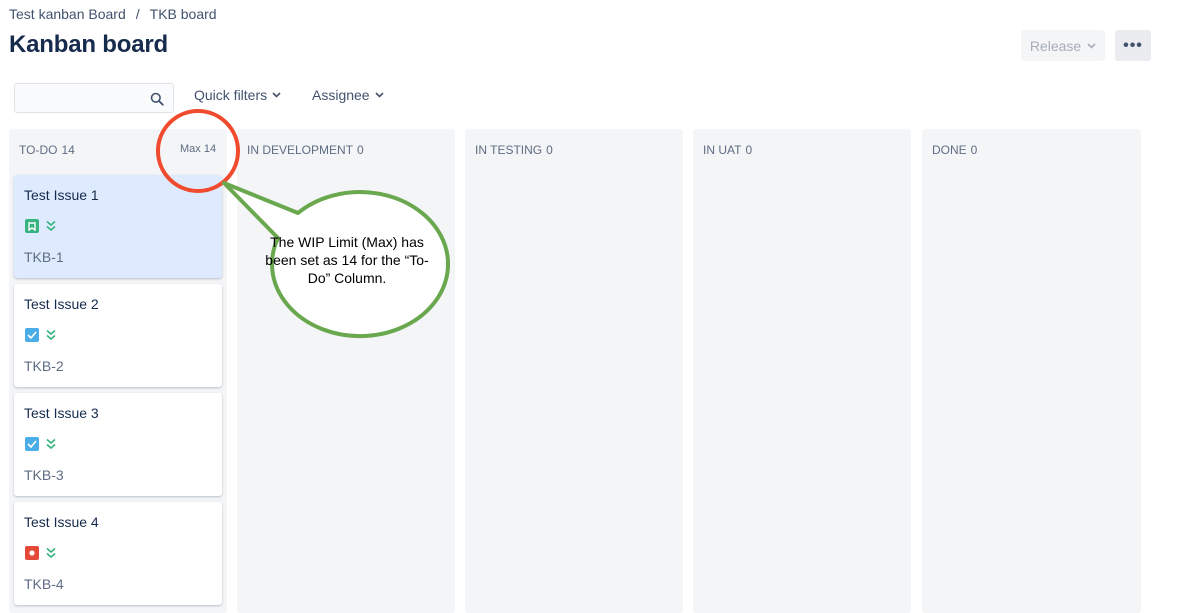 The width and height of the screenshot is (1179, 613). Describe the element at coordinates (118, 335) in the screenshot. I see `issue-card: Test Issue 2 TKB-2` at that location.